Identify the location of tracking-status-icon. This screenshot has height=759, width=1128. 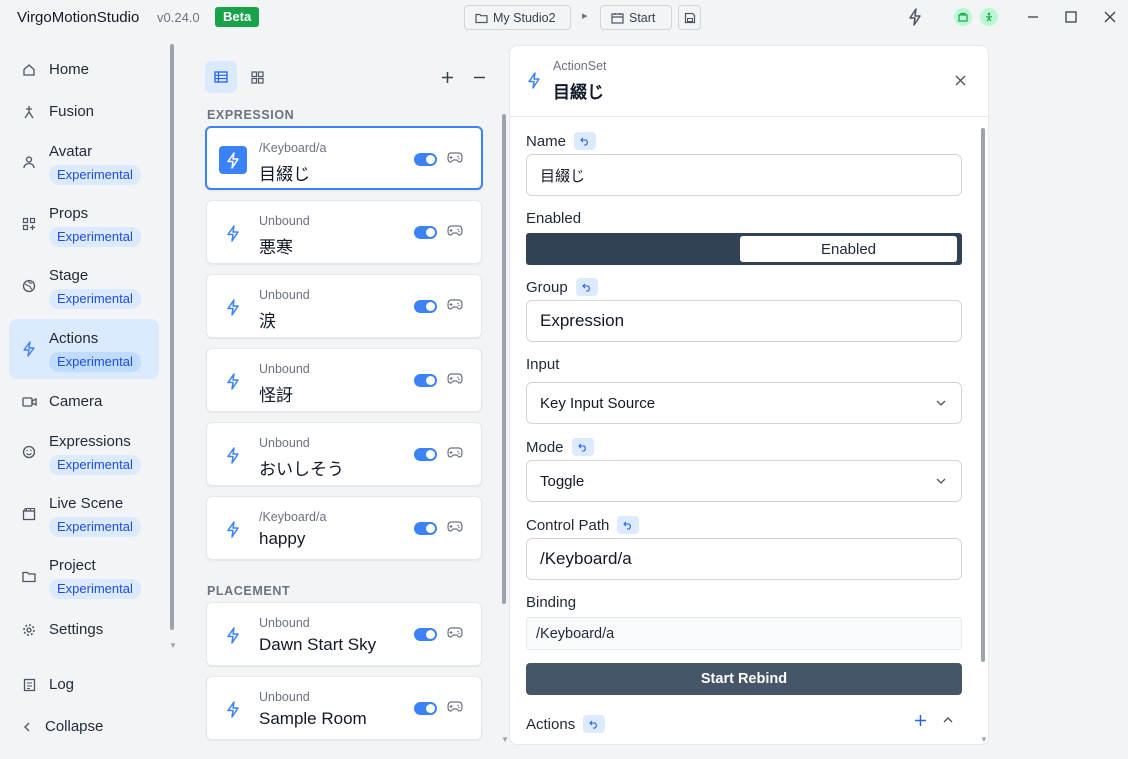
(989, 17).